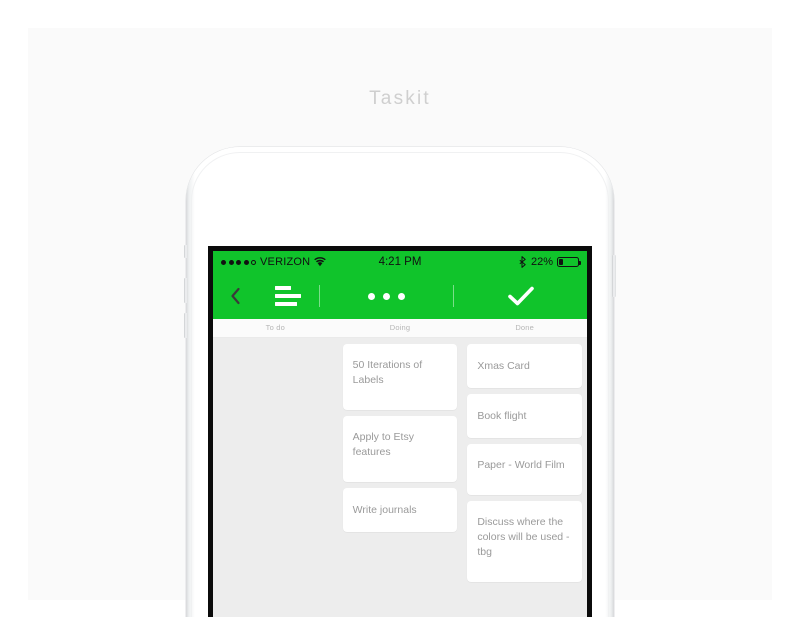 Image resolution: width=800 pixels, height=617 pixels. I want to click on more-options-button, so click(386, 296).